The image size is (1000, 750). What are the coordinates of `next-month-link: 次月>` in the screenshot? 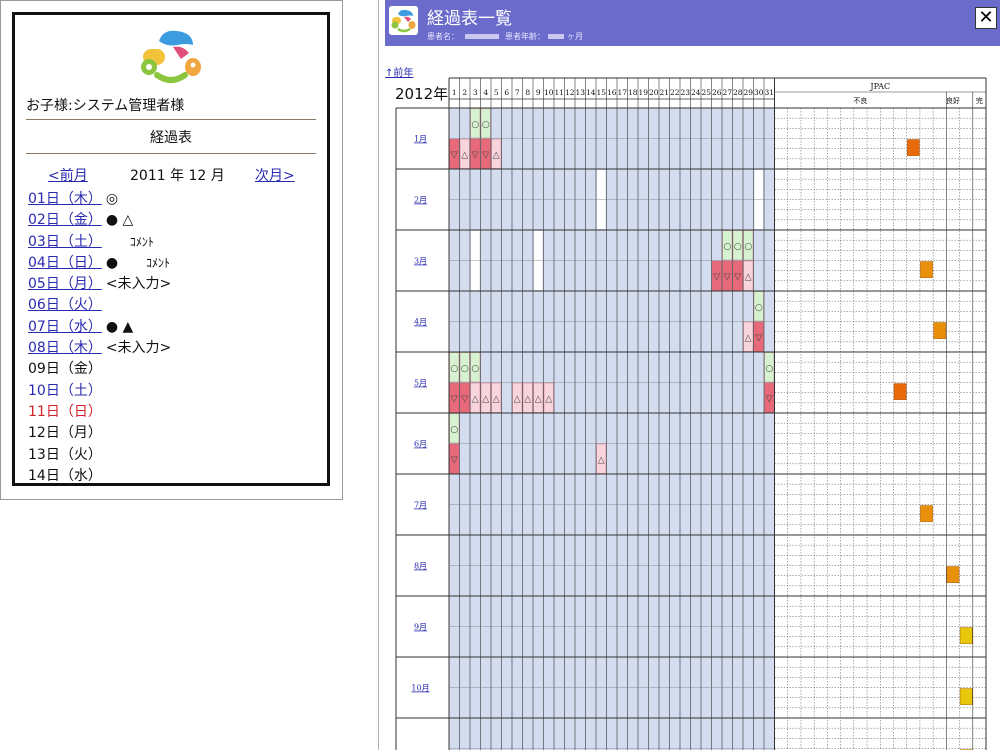 It's located at (275, 175).